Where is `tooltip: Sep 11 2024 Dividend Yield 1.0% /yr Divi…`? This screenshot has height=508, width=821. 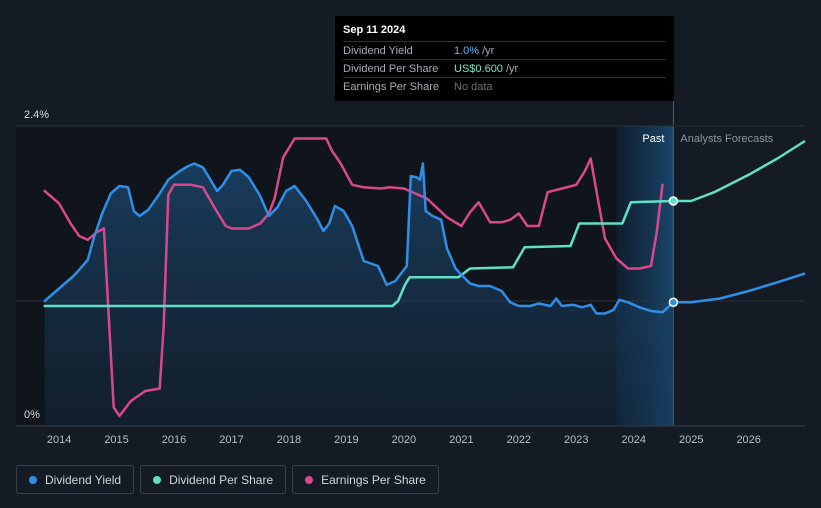 tooltip: Sep 11 2024 Dividend Yield 1.0% /yr Divi… is located at coordinates (504, 58).